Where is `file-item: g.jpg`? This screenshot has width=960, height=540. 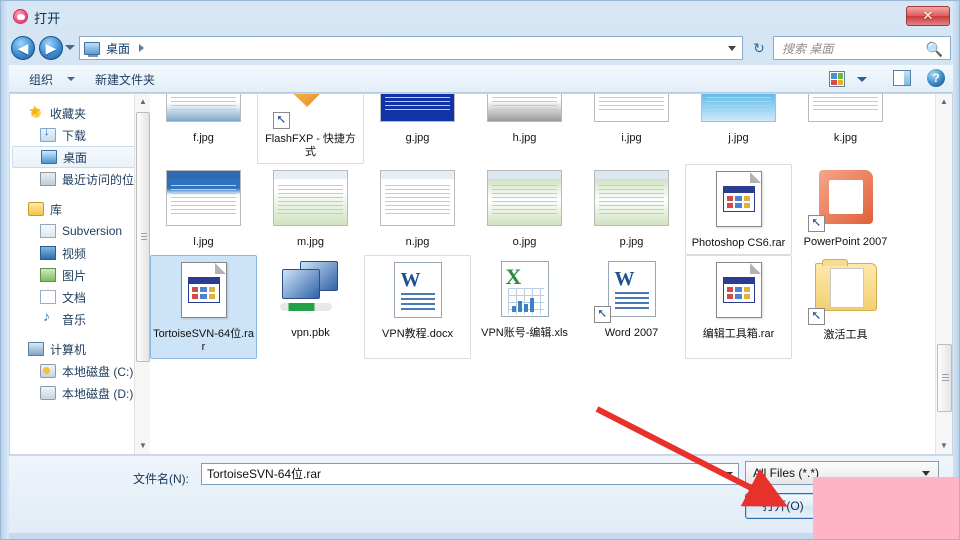 file-item: g.jpg is located at coordinates (417, 129).